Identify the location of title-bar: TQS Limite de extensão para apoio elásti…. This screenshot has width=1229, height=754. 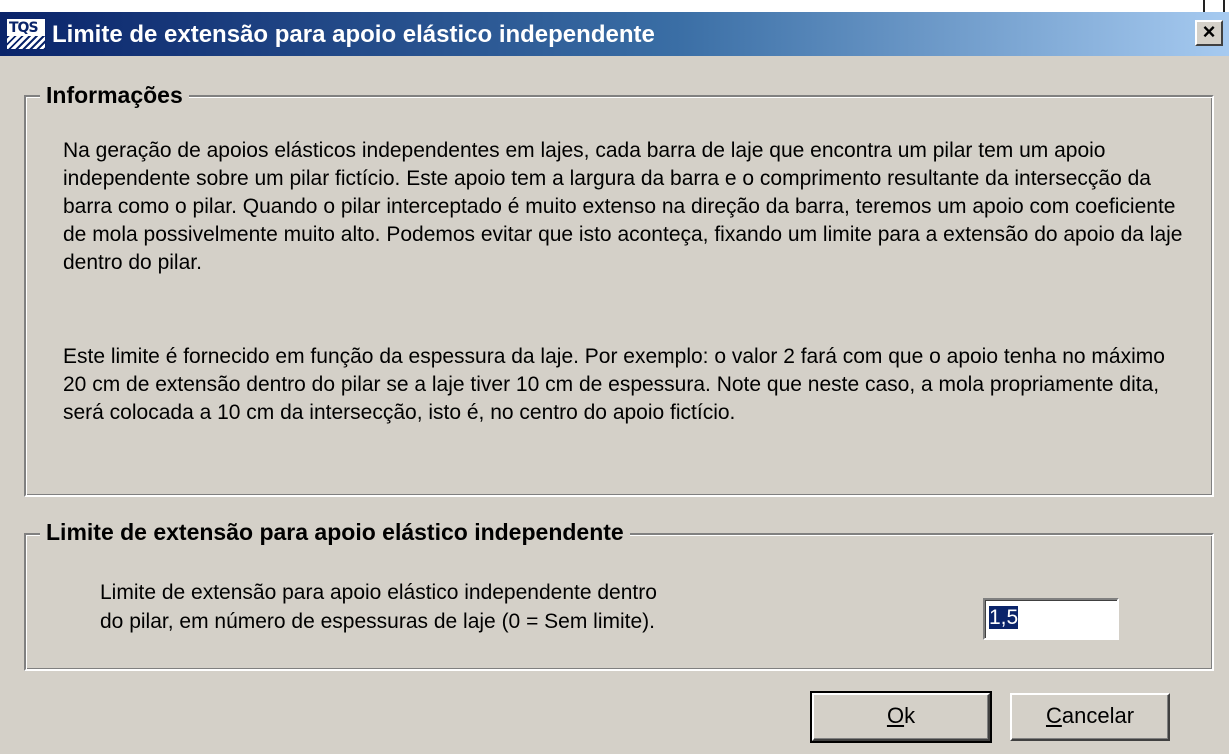
(614, 34).